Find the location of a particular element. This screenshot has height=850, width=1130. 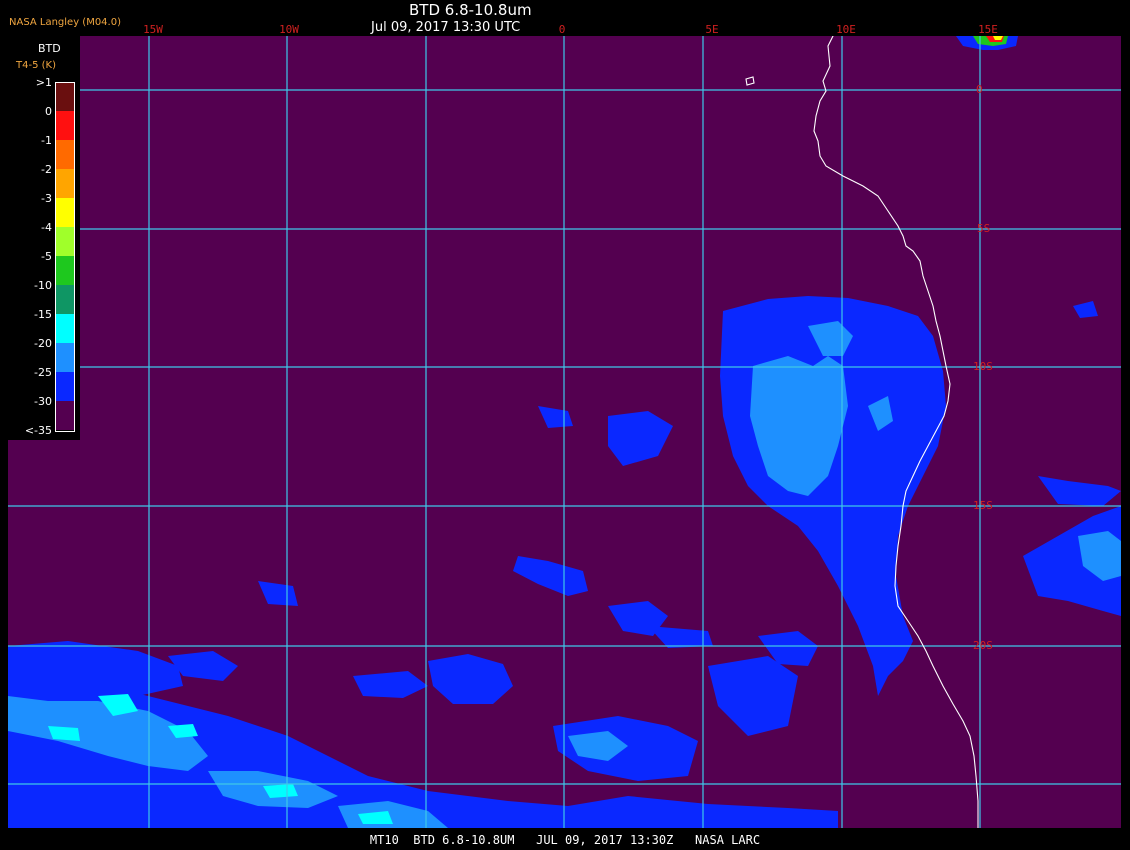

legend-label: -1 is located at coordinates (46, 140).